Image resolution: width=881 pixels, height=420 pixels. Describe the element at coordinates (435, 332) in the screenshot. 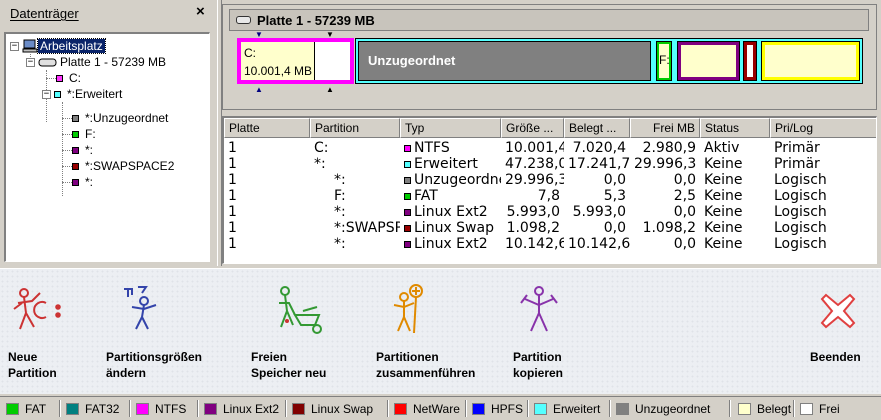

I see `merge-partitions-button: Partitionen zusammenführen` at that location.